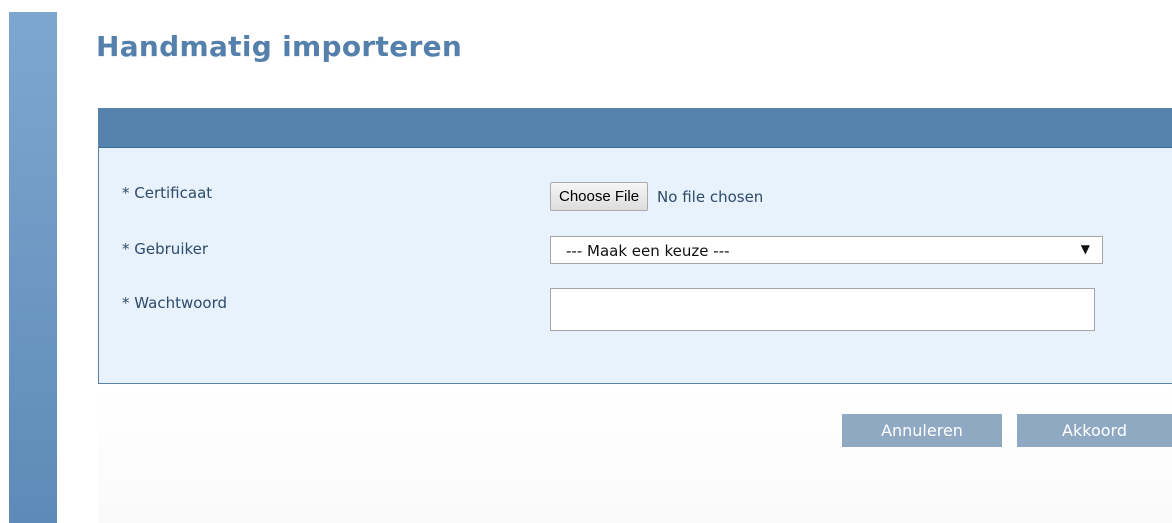 The width and height of the screenshot is (1172, 523). What do you see at coordinates (822, 309) in the screenshot?
I see `password-field` at bounding box center [822, 309].